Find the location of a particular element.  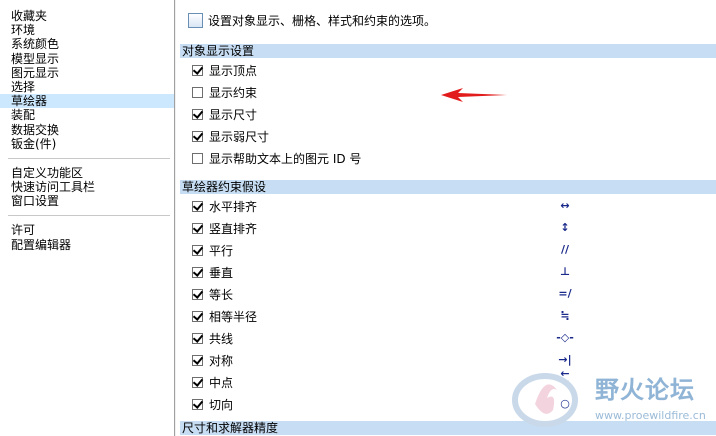

option-label: 显示弱尺寸 is located at coordinates (239, 136).